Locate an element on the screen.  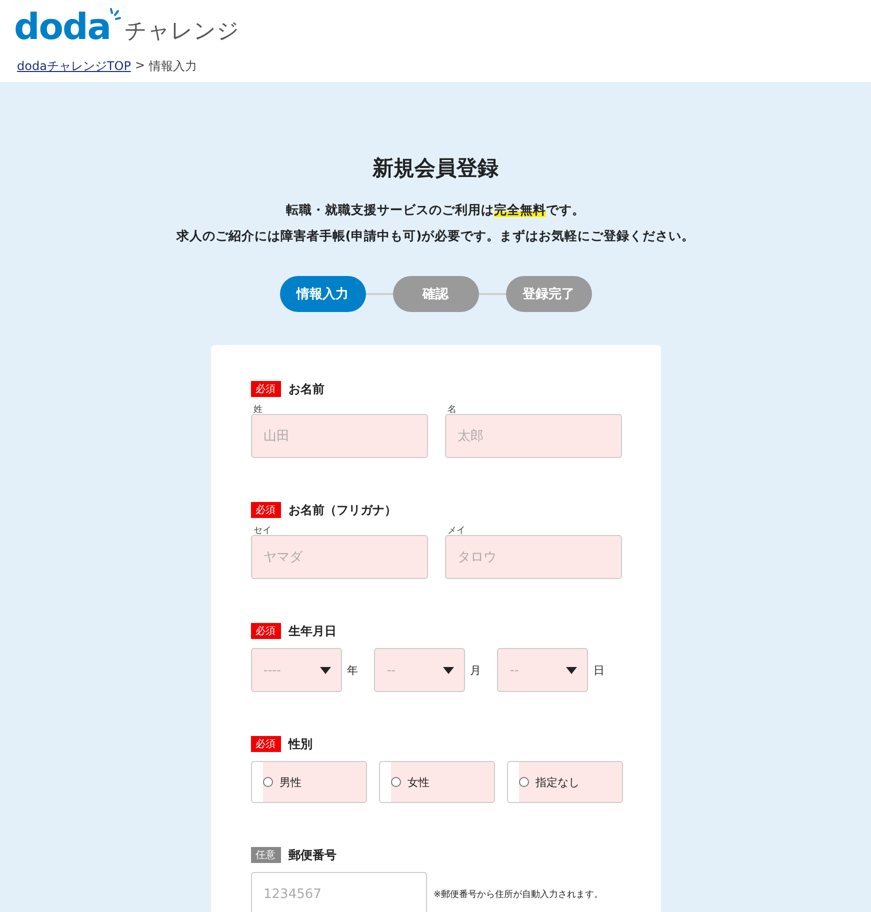
field-label: 性別 is located at coordinates (300, 744).